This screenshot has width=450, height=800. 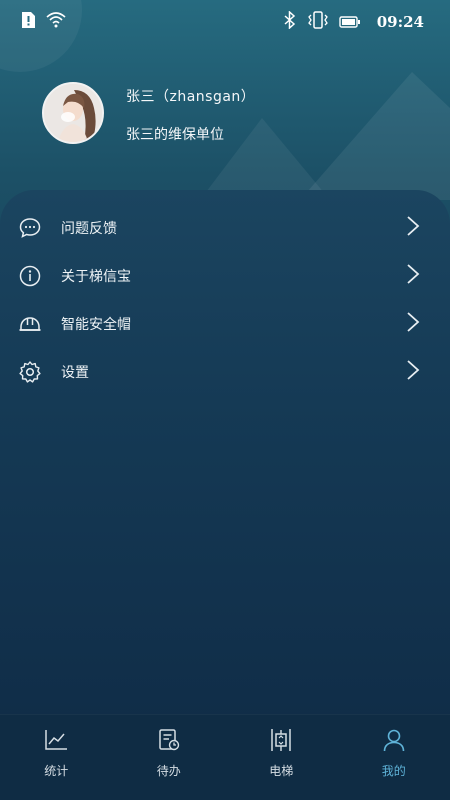 I want to click on avatar, so click(x=73, y=113).